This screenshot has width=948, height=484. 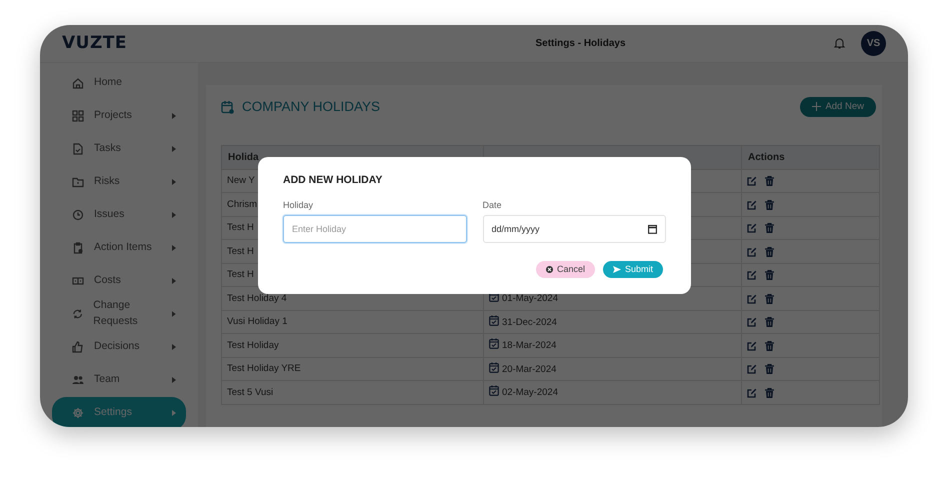 I want to click on sidebar-item: Decisions, so click(x=119, y=347).